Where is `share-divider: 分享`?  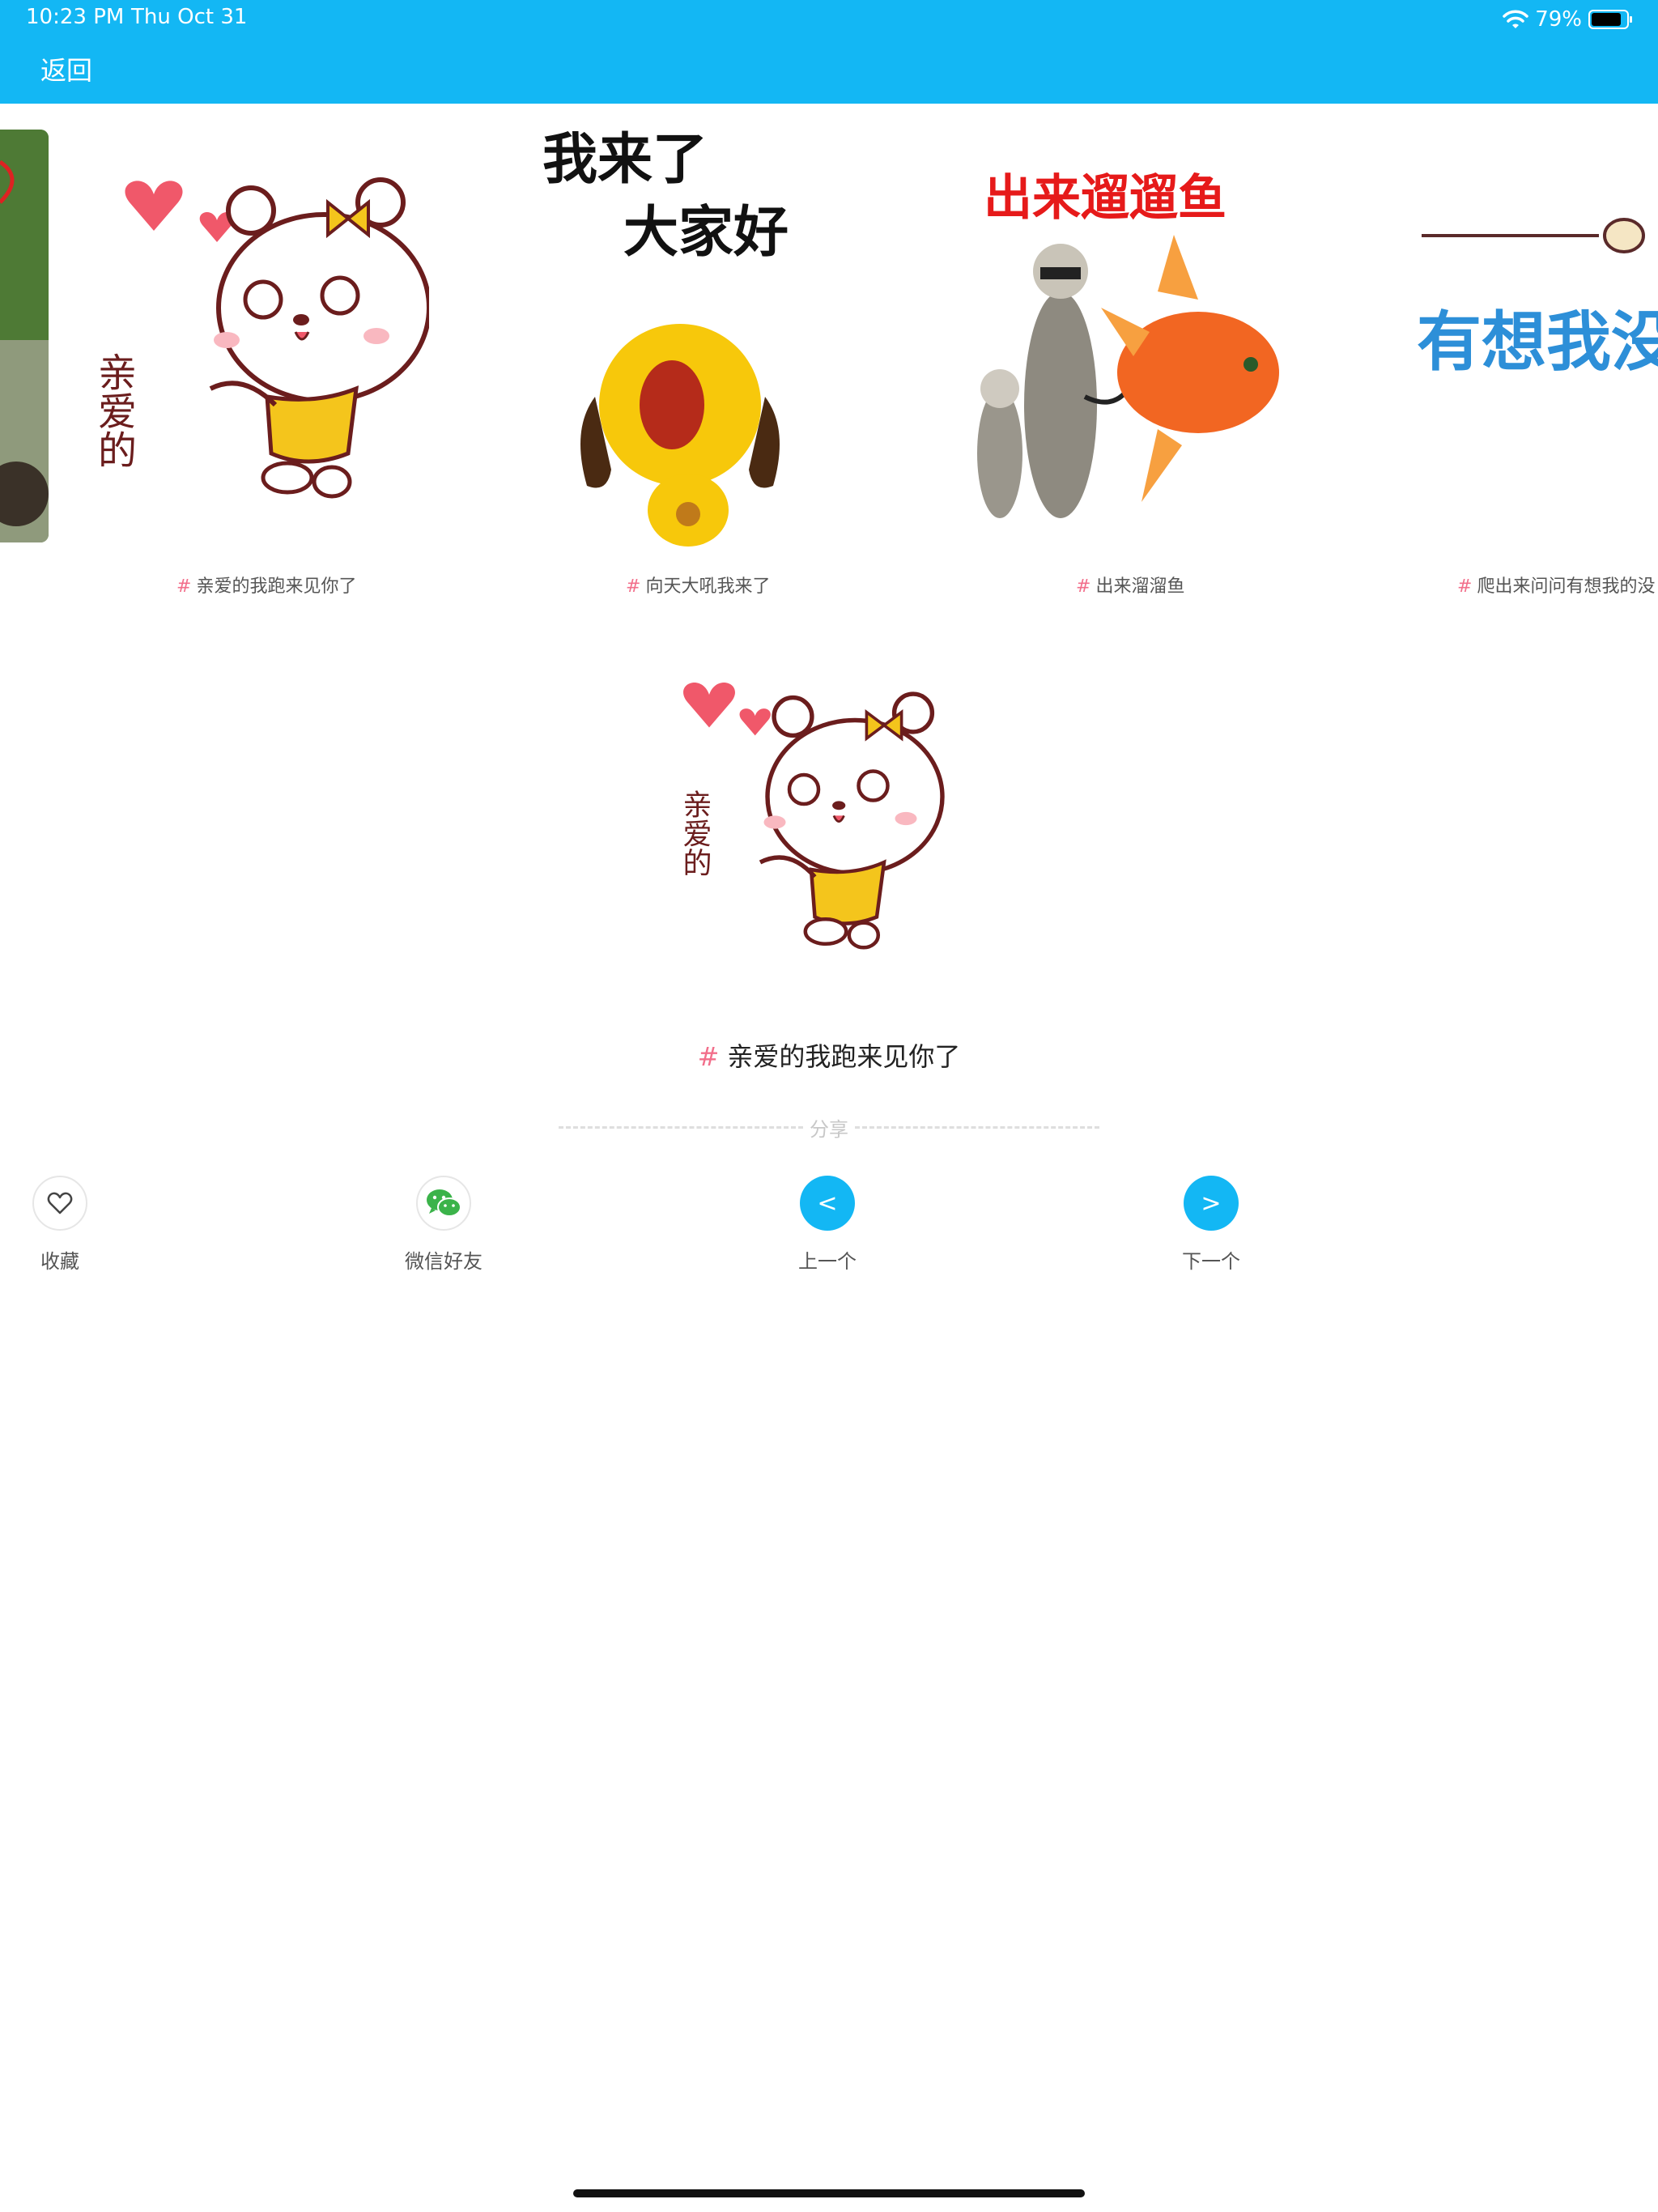 share-divider: 分享 is located at coordinates (829, 1128).